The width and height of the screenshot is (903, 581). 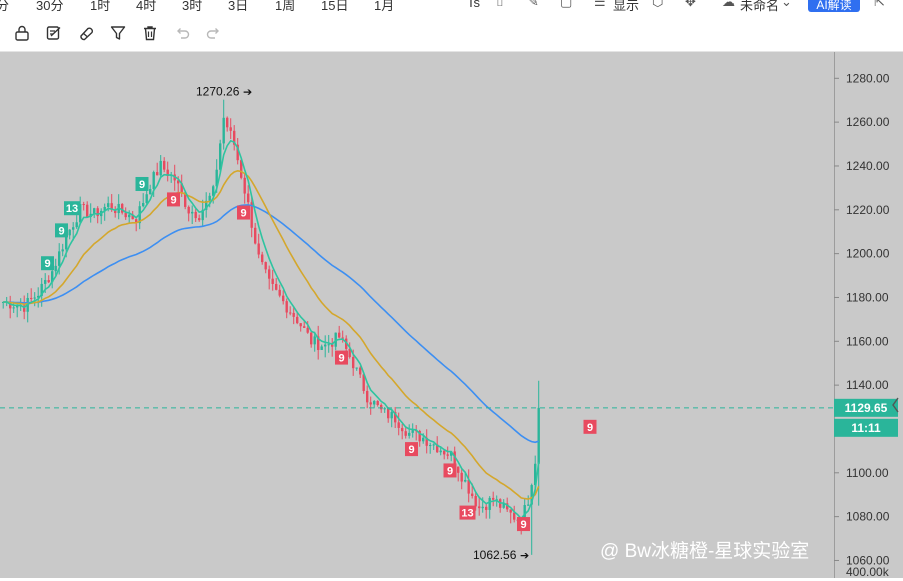 I want to click on timeframe-15d: 15日, so click(x=334, y=7).